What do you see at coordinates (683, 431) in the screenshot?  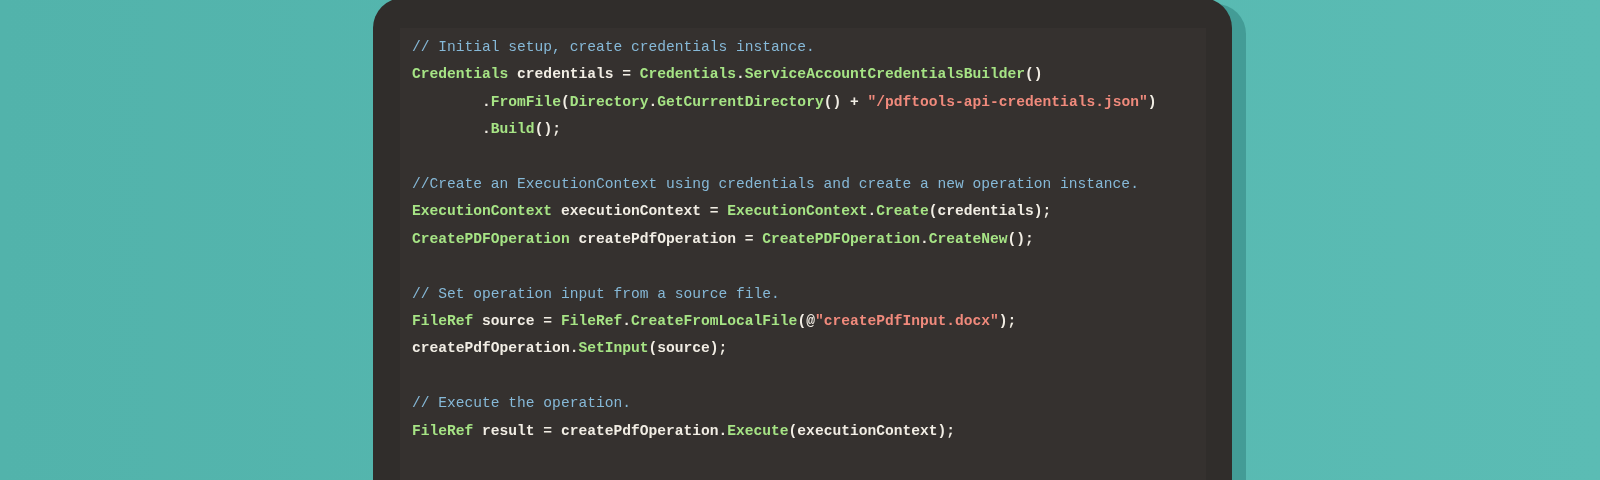 I see `code-line: FileRef result = createPdfOperation.Execute(executionContext);` at bounding box center [683, 431].